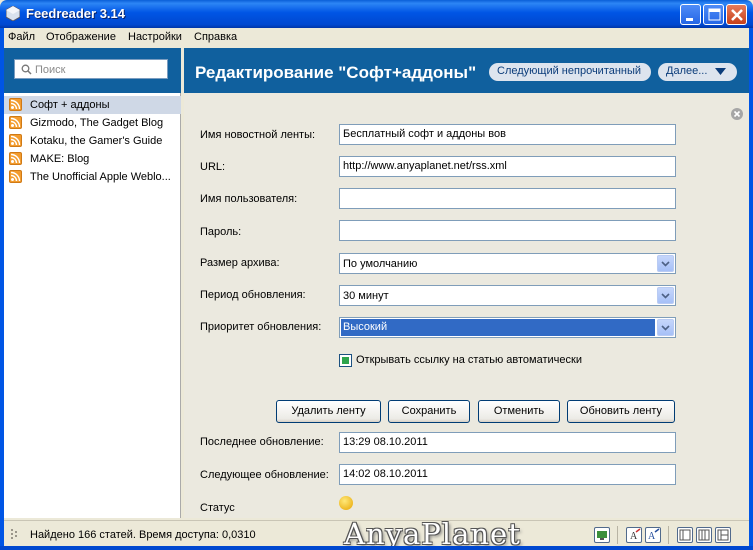  I want to click on url-field: http://www.anyaplanet.net/rss.xml, so click(507, 166).